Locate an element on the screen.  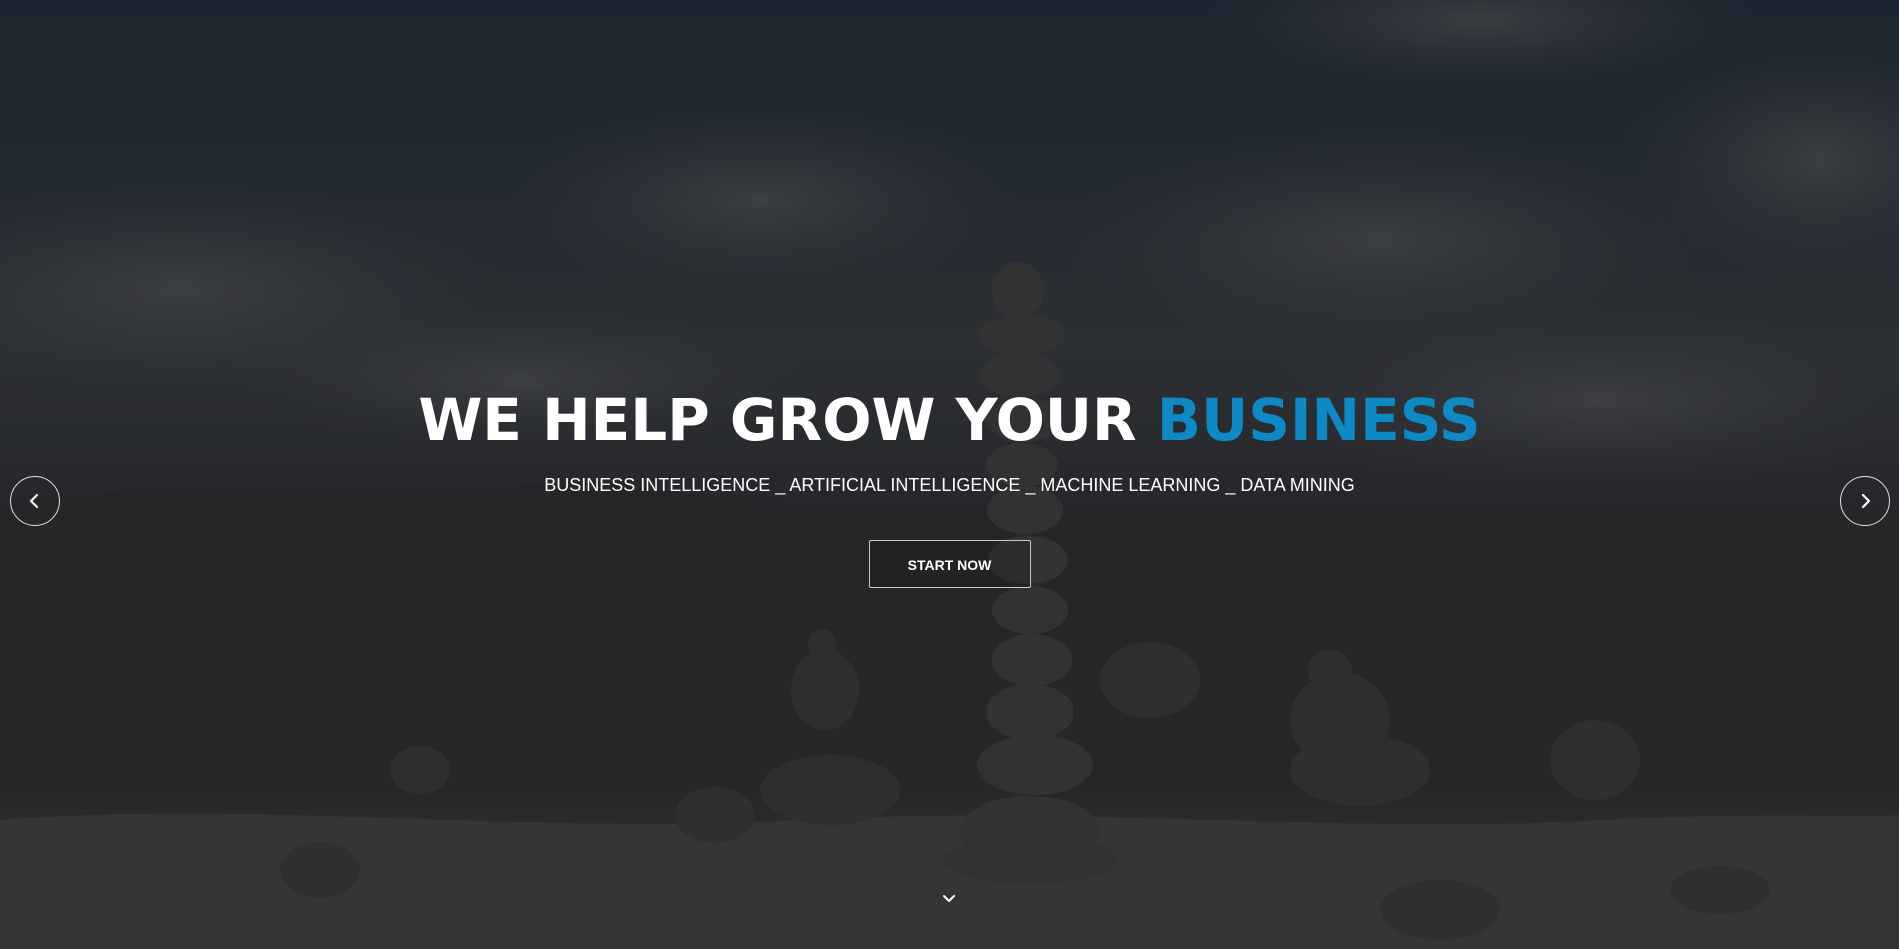
hero-title-accent: BUSINESS is located at coordinates (1318, 420).